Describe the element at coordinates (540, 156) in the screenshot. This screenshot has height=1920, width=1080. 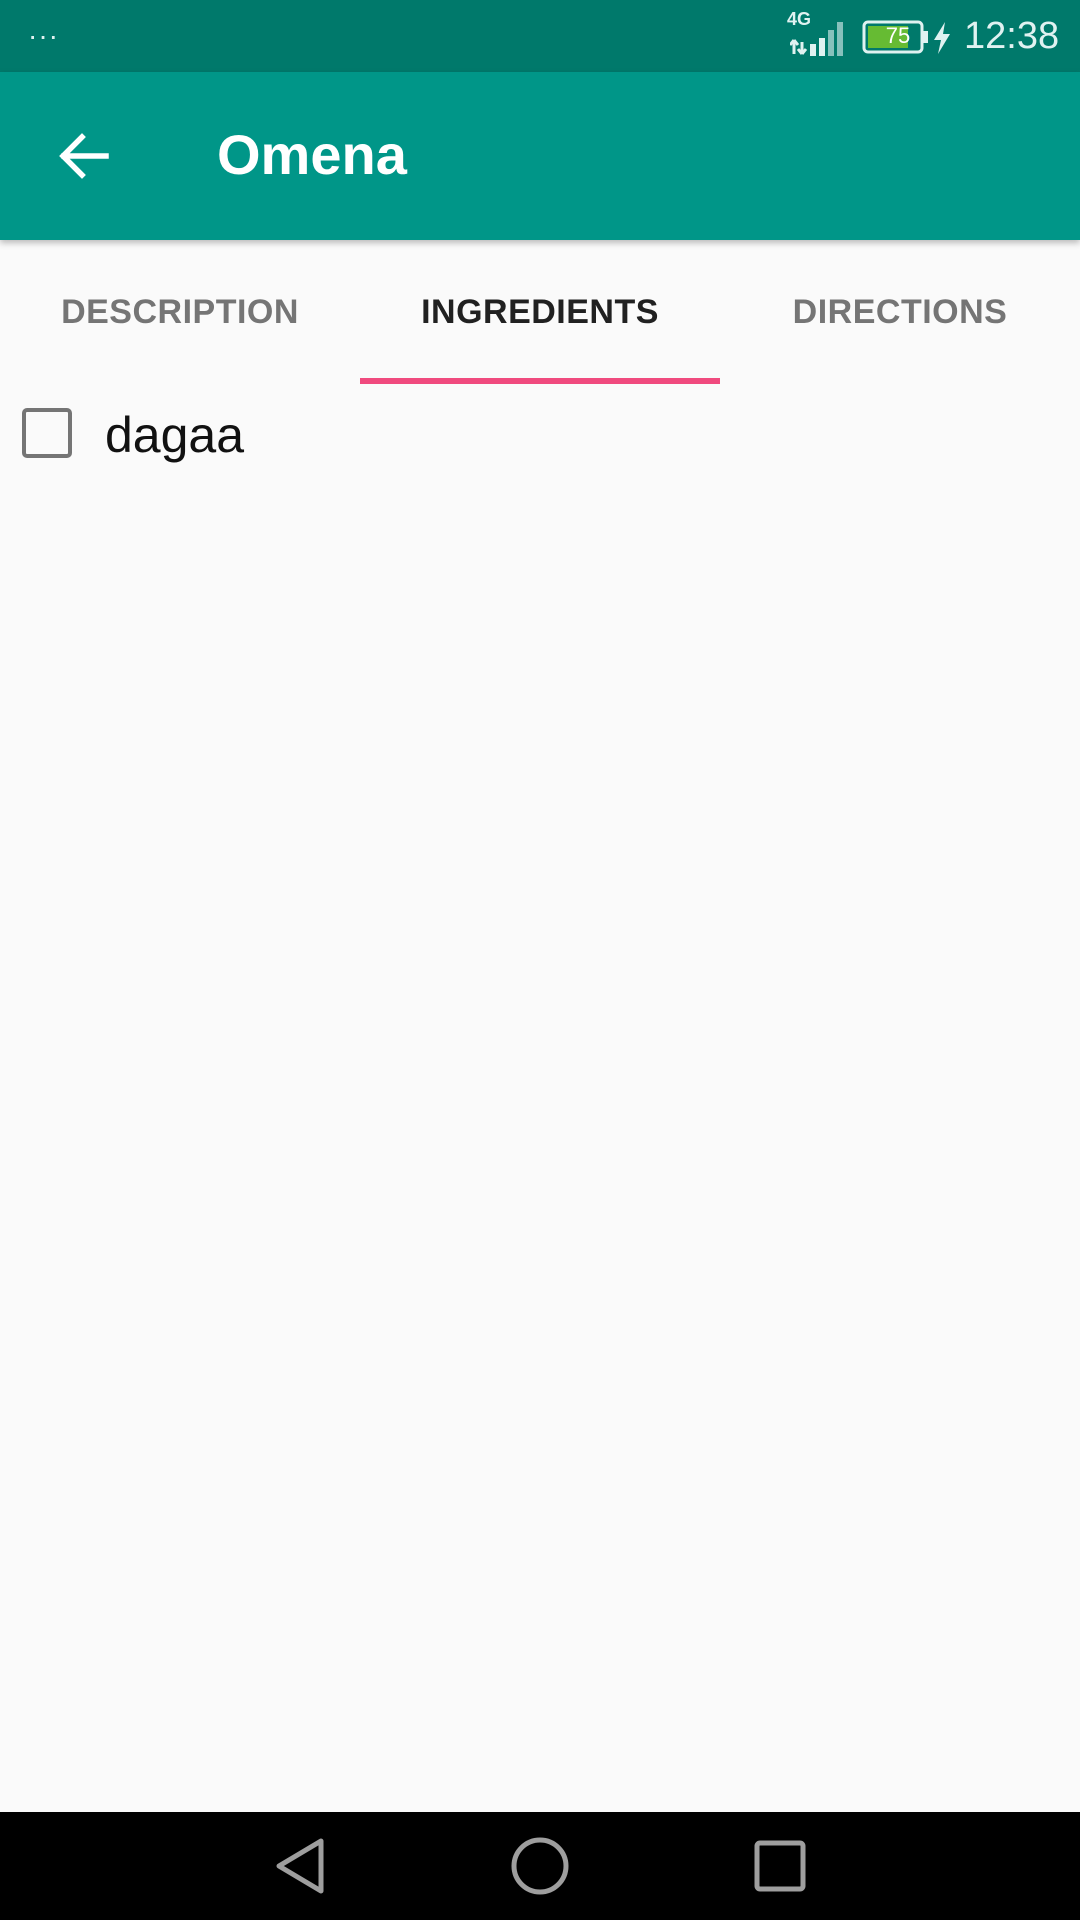
I see `app-bar: Omena` at that location.